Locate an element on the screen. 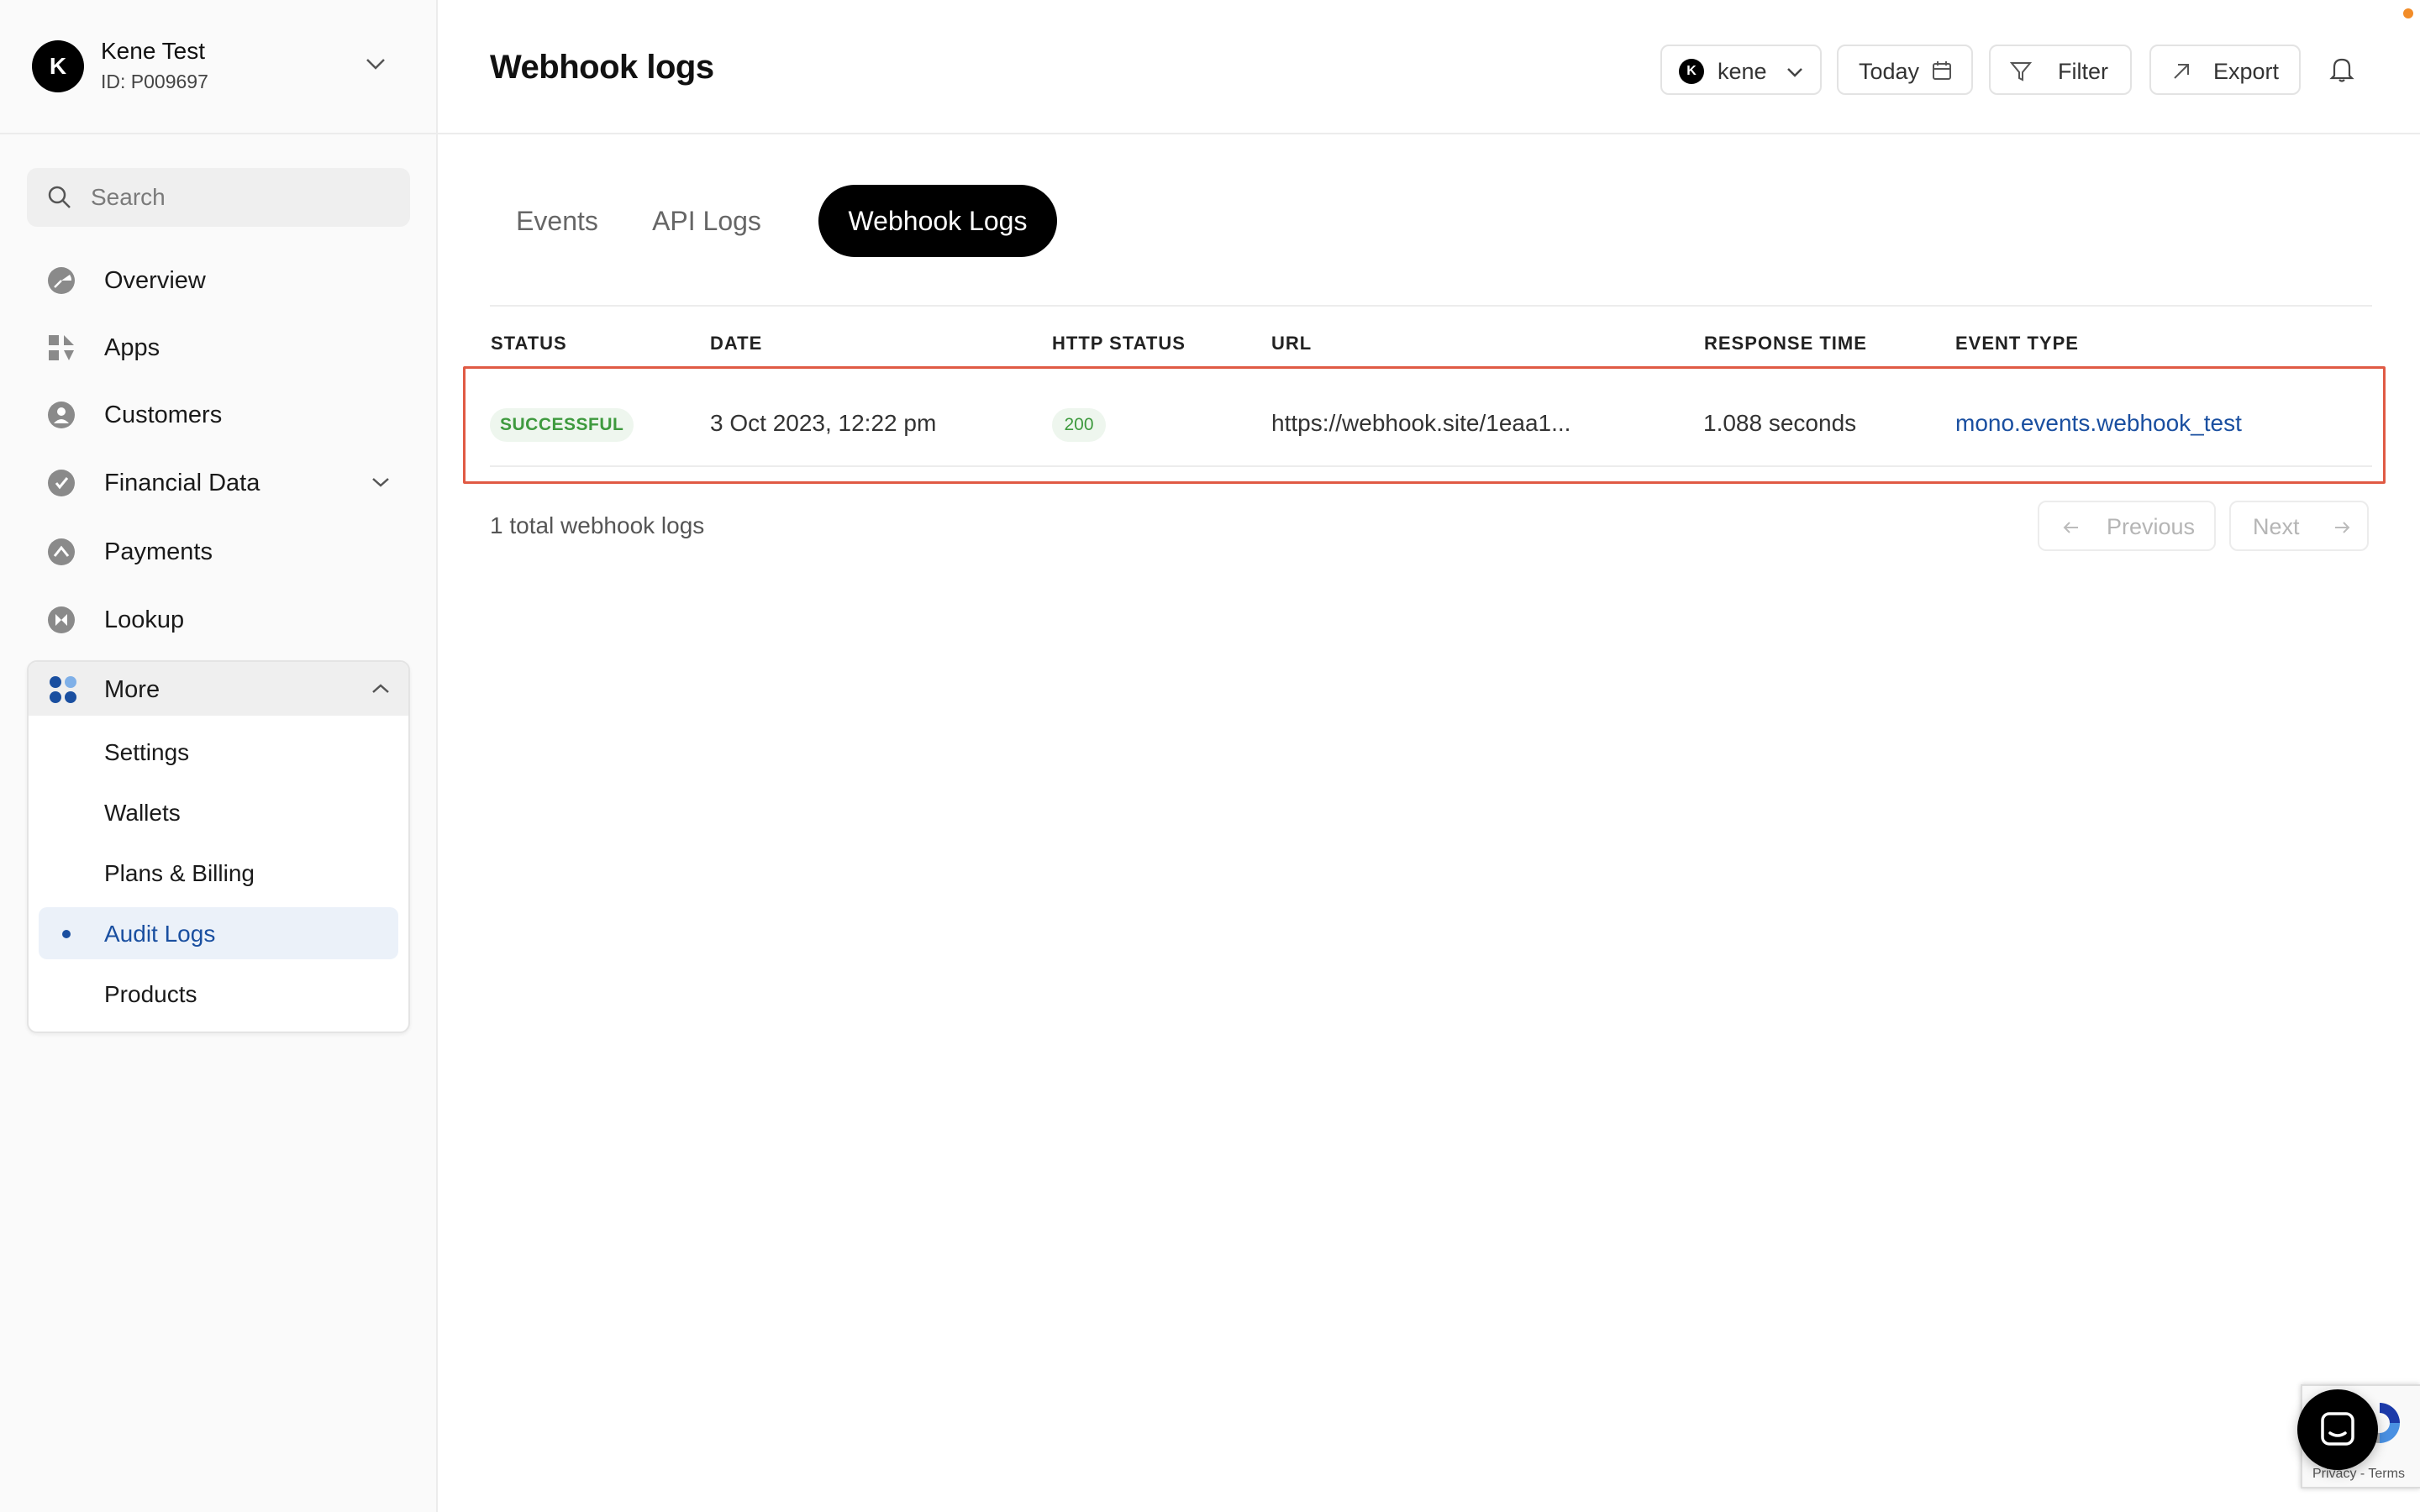 Image resolution: width=2420 pixels, height=1512 pixels. account-switcher: K Kene Test ID: P009697 is located at coordinates (218, 67).